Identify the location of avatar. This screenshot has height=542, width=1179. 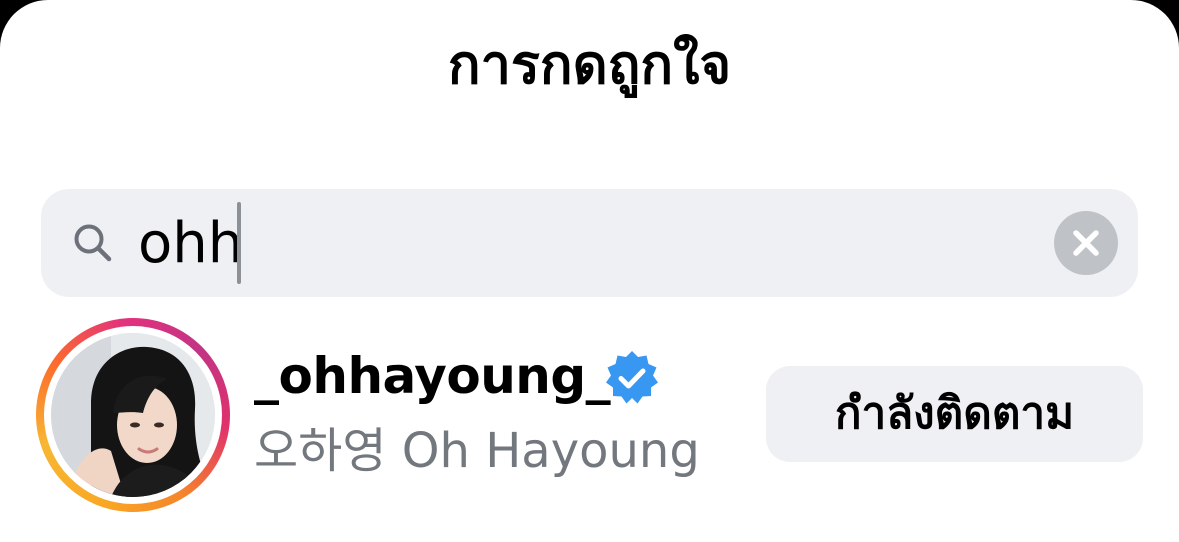
(133, 415).